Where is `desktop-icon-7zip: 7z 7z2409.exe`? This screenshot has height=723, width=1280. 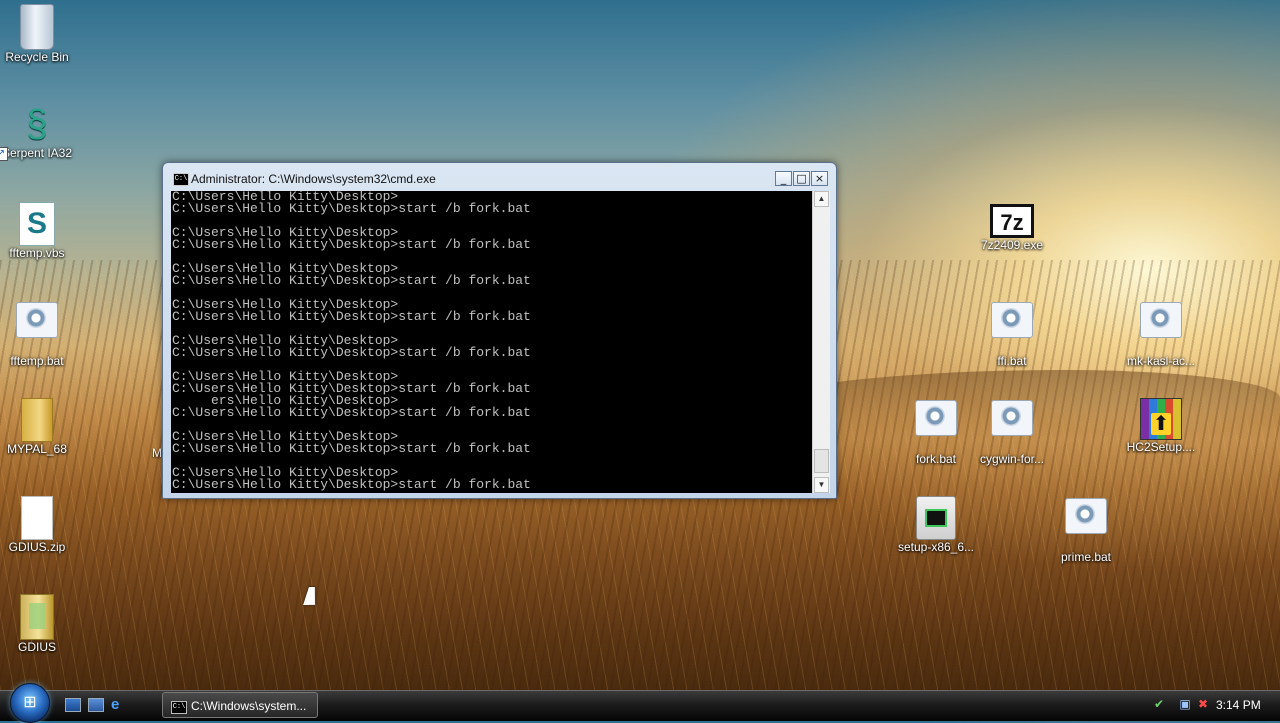 desktop-icon-7zip: 7z 7z2409.exe is located at coordinates (1012, 225).